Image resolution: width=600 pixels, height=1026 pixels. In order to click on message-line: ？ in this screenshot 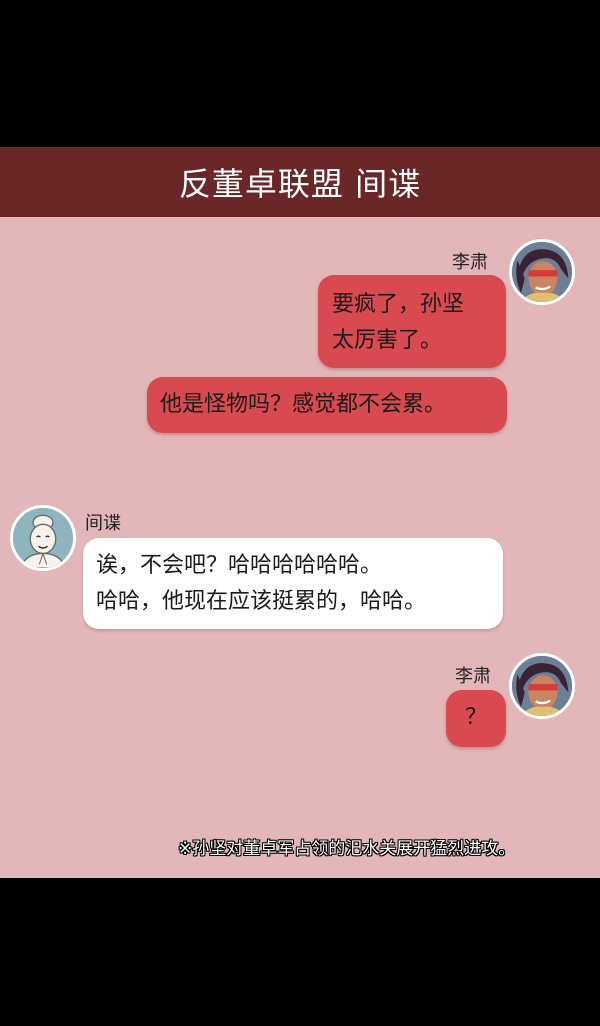, I will do `click(475, 717)`.